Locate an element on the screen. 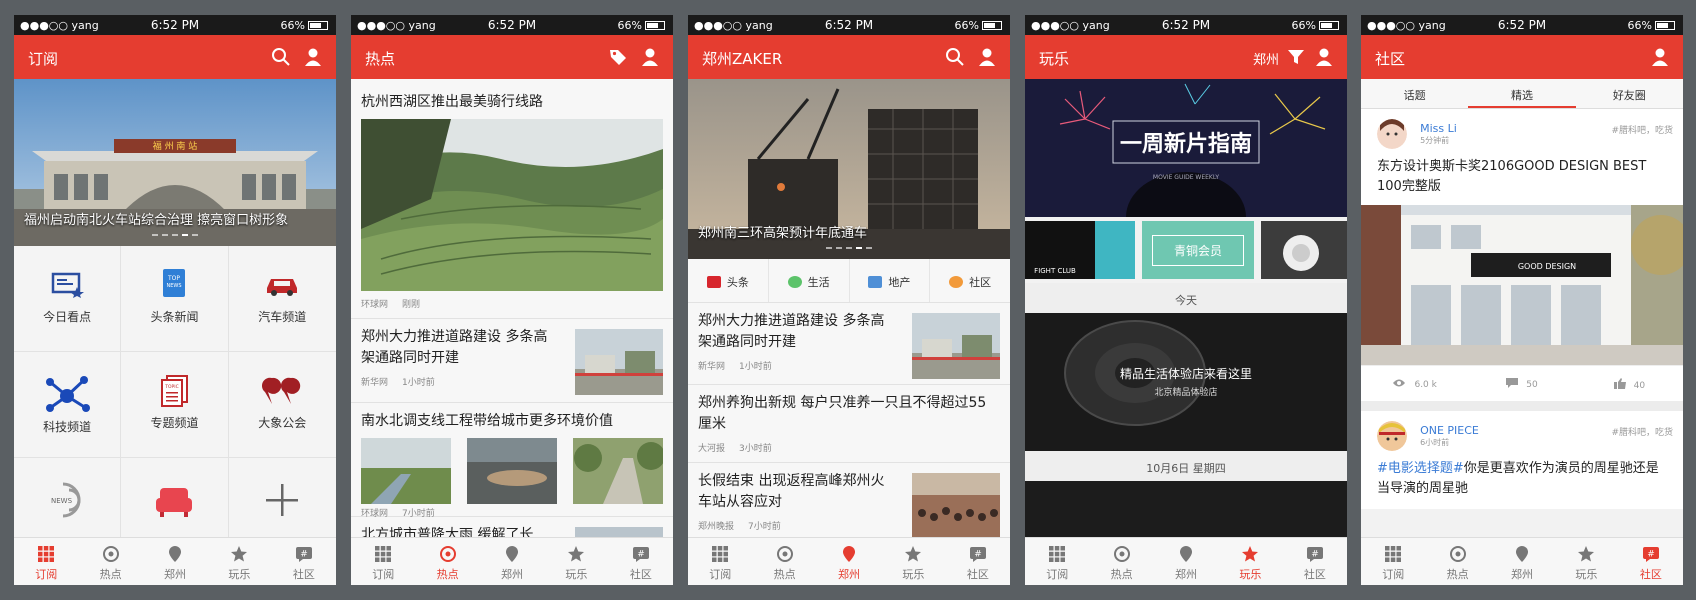 This screenshot has width=1696, height=600. hero-carousel: 郑州南三环高架预计年底通车 is located at coordinates (849, 169).